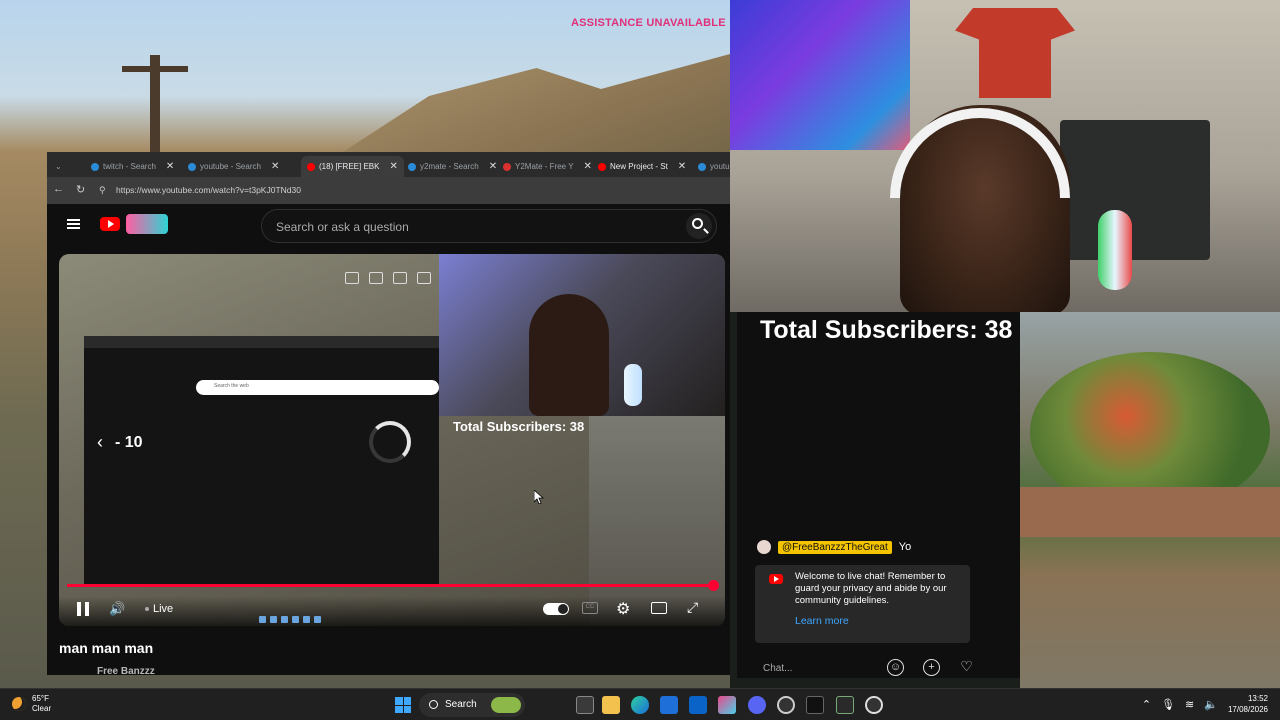  Describe the element at coordinates (714, 166) in the screenshot. I see `tab-youtu: youtu` at that location.